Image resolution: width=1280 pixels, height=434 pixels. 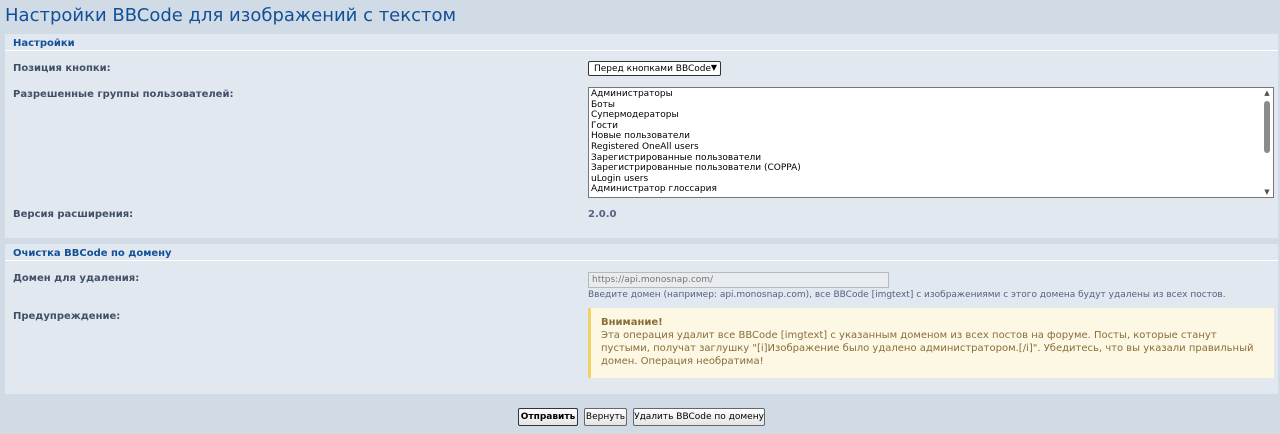 What do you see at coordinates (632, 322) in the screenshot?
I see `warning-title: Внимание!` at bounding box center [632, 322].